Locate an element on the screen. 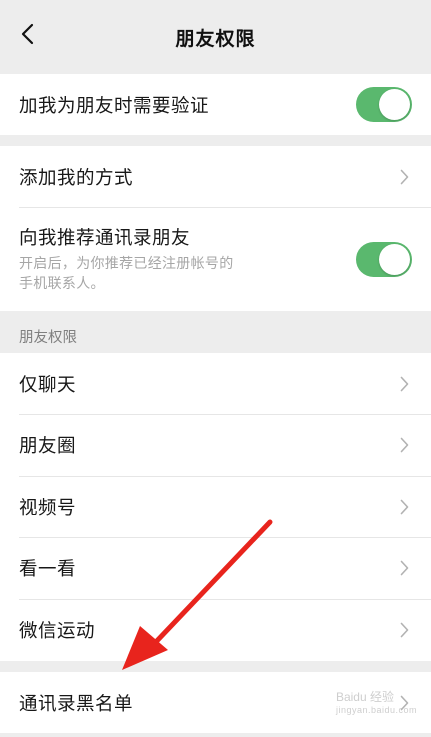  watermark-subtext: jingyan.baidu.com is located at coordinates (376, 710).